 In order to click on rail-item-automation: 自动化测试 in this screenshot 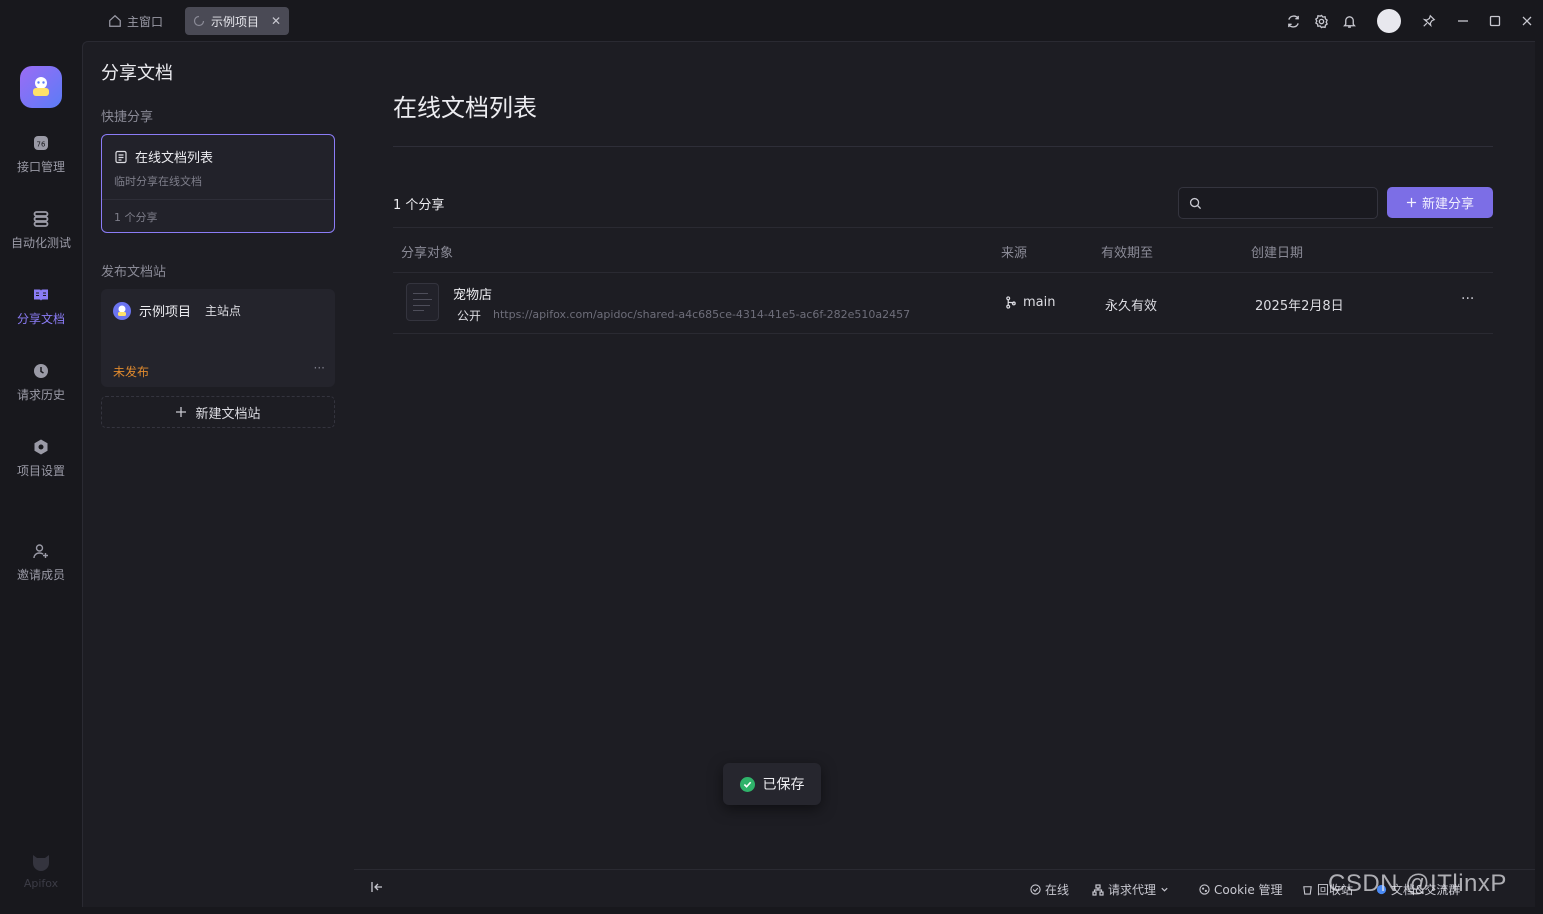, I will do `click(41, 230)`.